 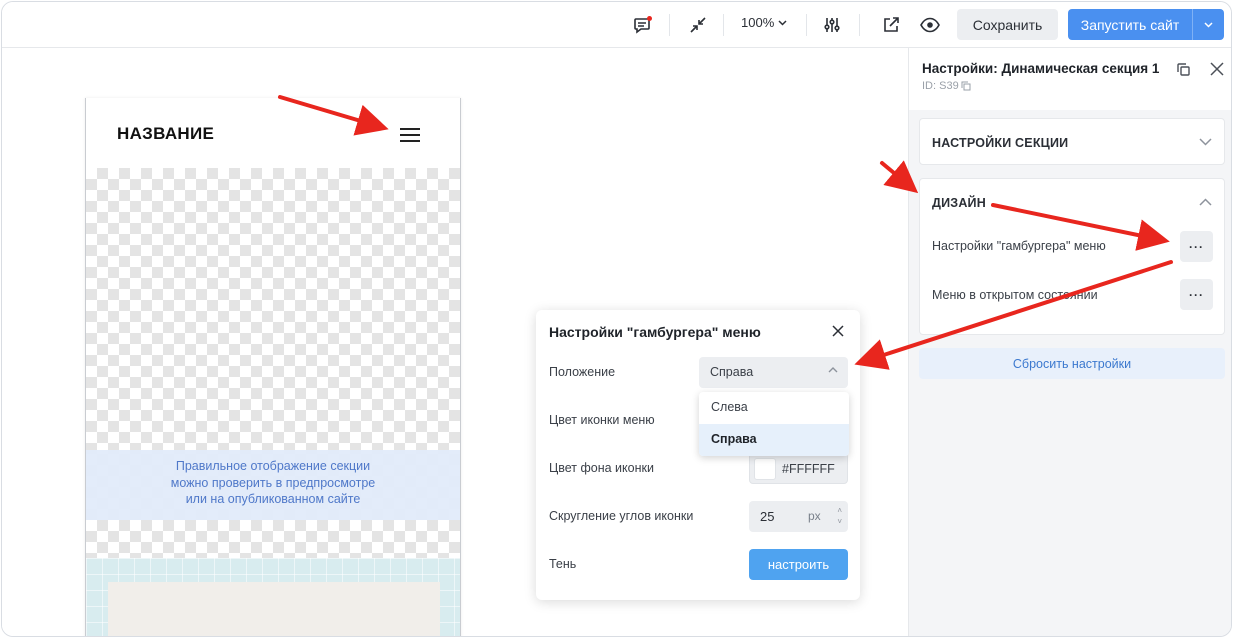 I want to click on notice-line: Правильное отображение секции, so click(x=273, y=466).